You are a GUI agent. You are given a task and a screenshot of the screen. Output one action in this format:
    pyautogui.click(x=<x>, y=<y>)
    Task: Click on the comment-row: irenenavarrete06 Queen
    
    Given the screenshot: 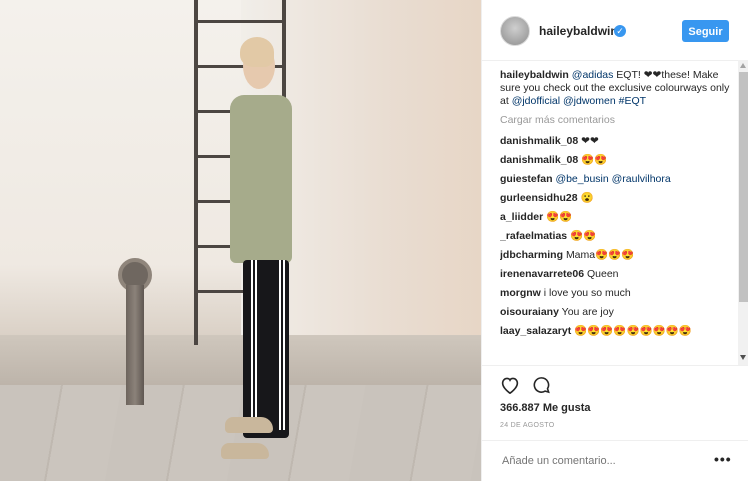 What is the action you would take?
    pyautogui.click(x=616, y=277)
    